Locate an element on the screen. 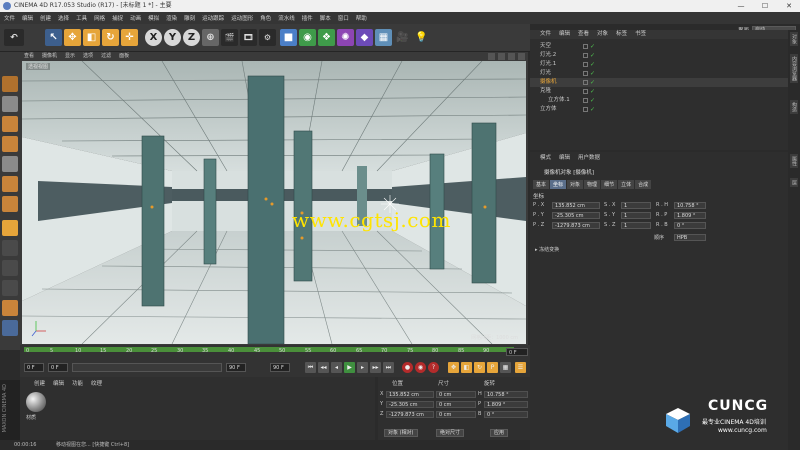 Image resolution: width=800 pixels, height=450 pixels. axis-z-button: Z is located at coordinates (191, 37).